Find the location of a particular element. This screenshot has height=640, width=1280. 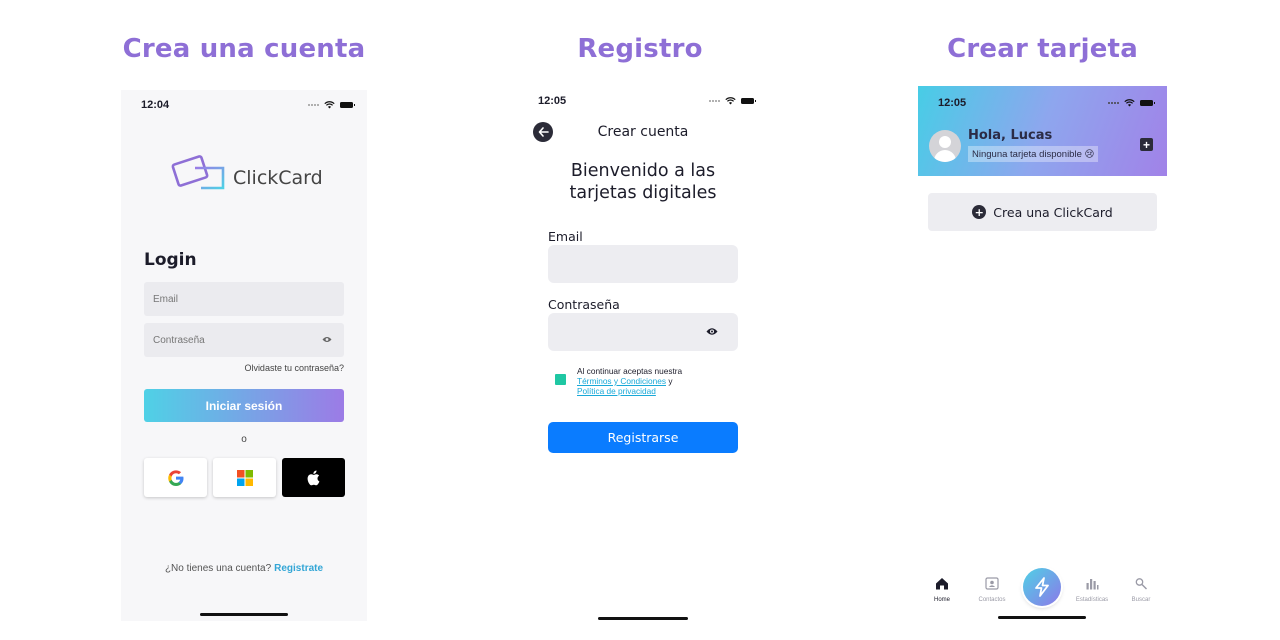

tab-search-label: Buscar is located at coordinates (1141, 600).